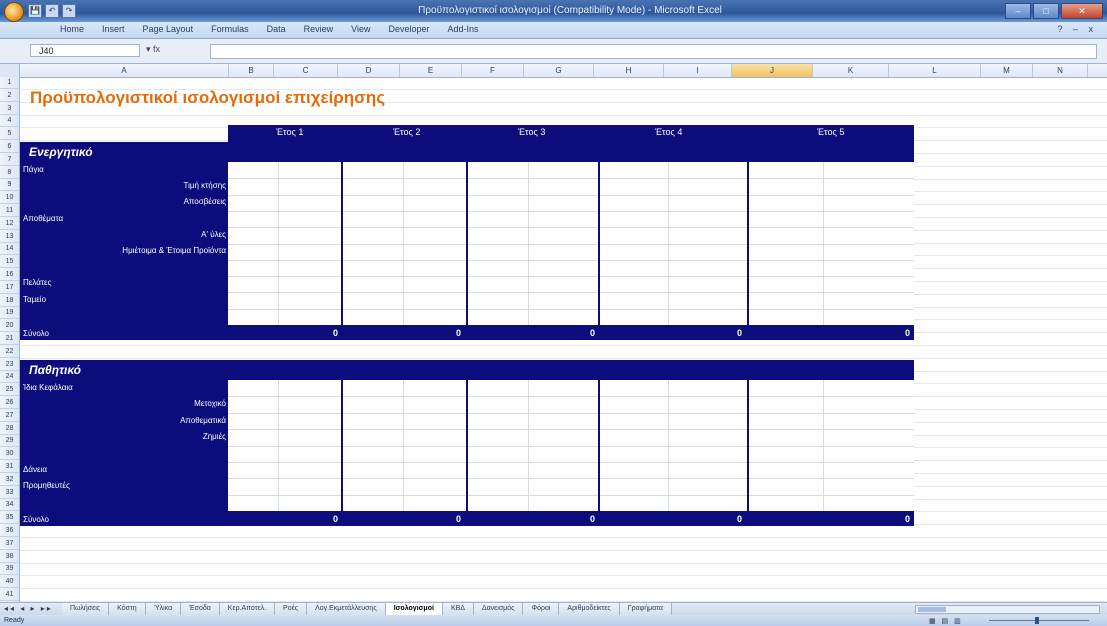 The image size is (1107, 626). What do you see at coordinates (9, 569) in the screenshot?
I see `row-header-39: 39` at bounding box center [9, 569].